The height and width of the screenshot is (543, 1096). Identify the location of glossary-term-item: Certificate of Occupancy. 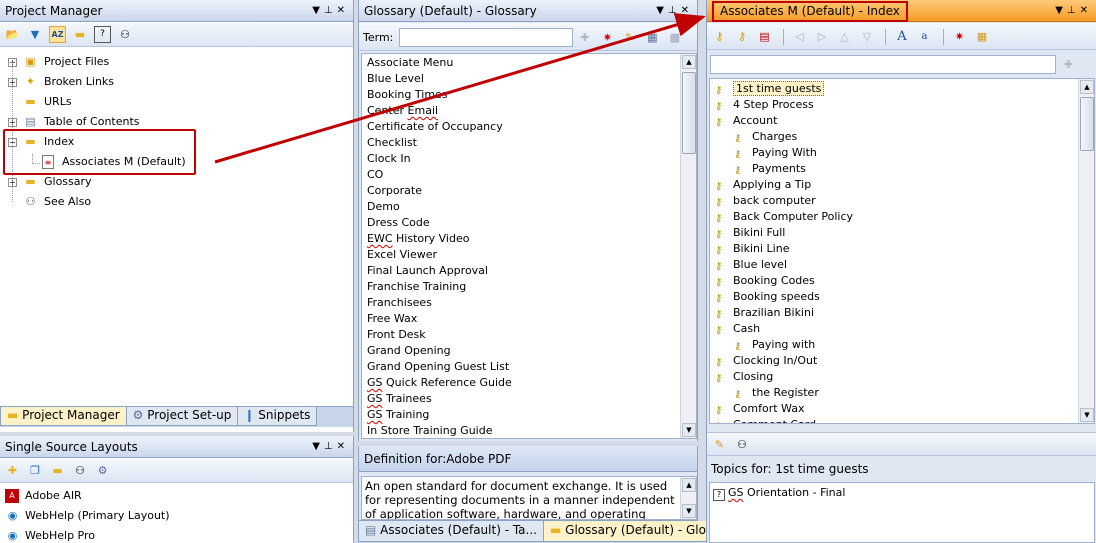
(520, 127).